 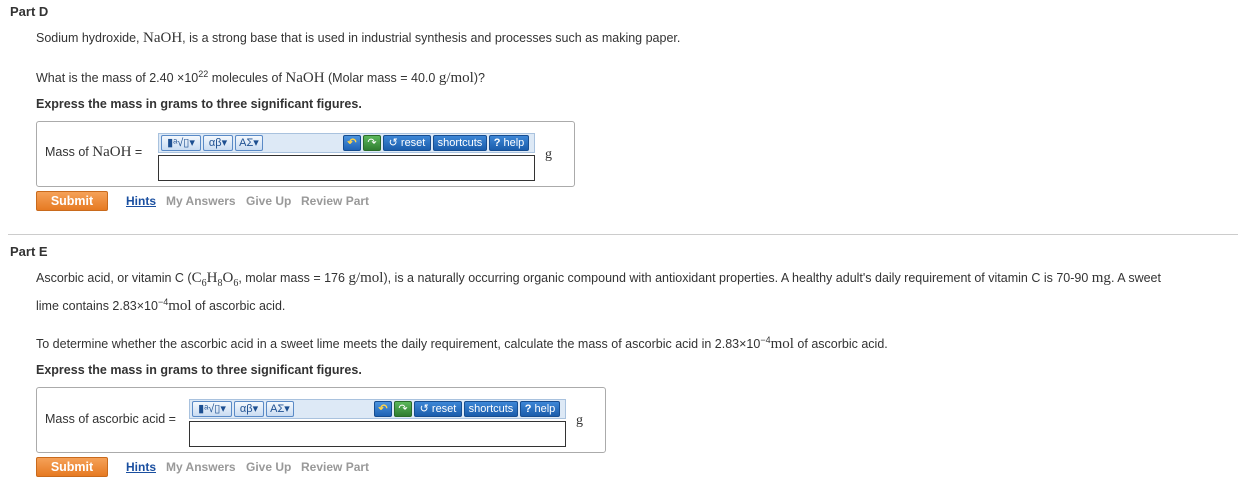 What do you see at coordinates (203, 74) in the screenshot?
I see `exponent: 22` at bounding box center [203, 74].